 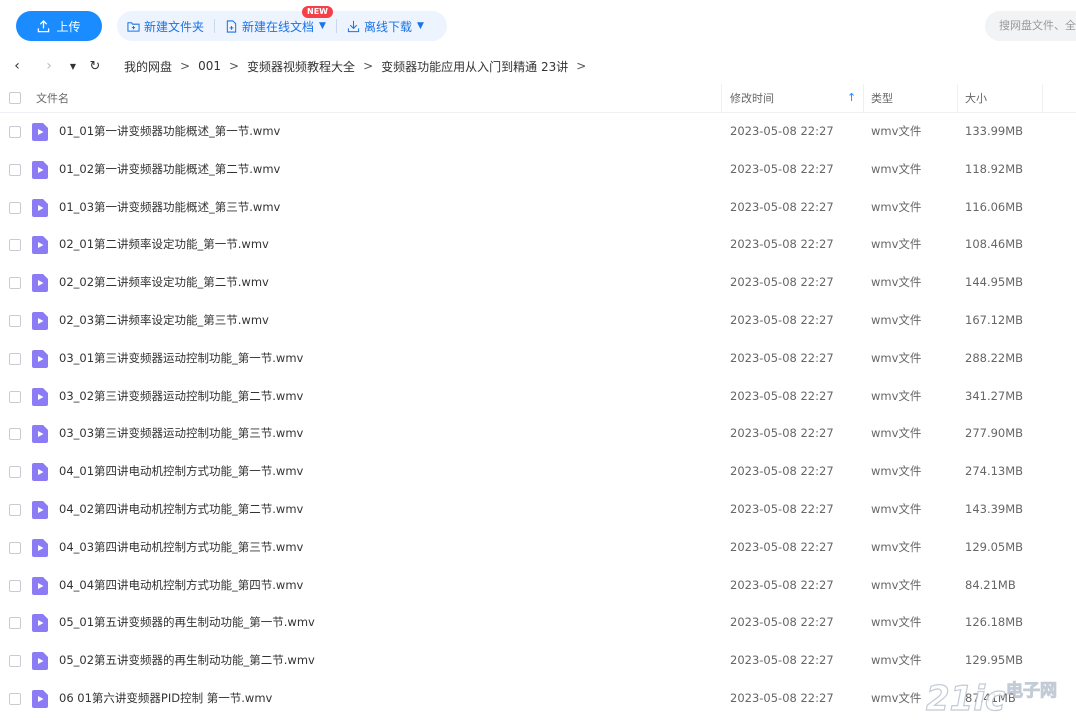 I want to click on upload-button: 上传, so click(x=59, y=26).